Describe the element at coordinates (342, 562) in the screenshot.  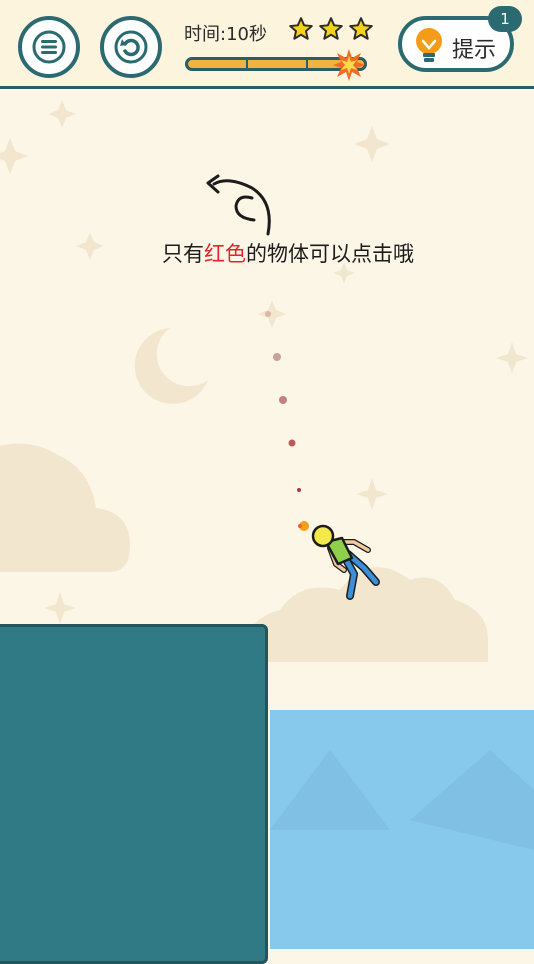
I see `stickman-character` at that location.